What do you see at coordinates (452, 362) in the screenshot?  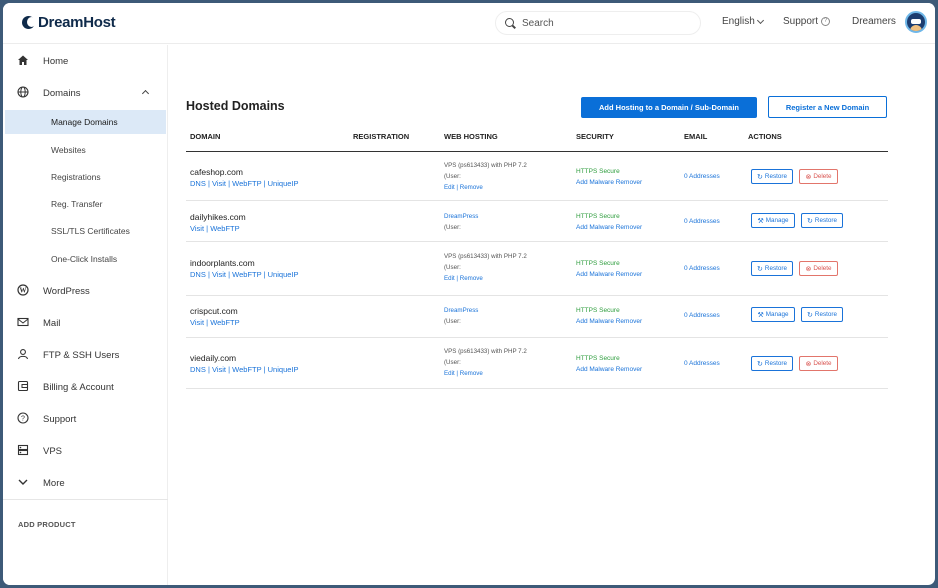 I see `hosting-user: (User:` at bounding box center [452, 362].